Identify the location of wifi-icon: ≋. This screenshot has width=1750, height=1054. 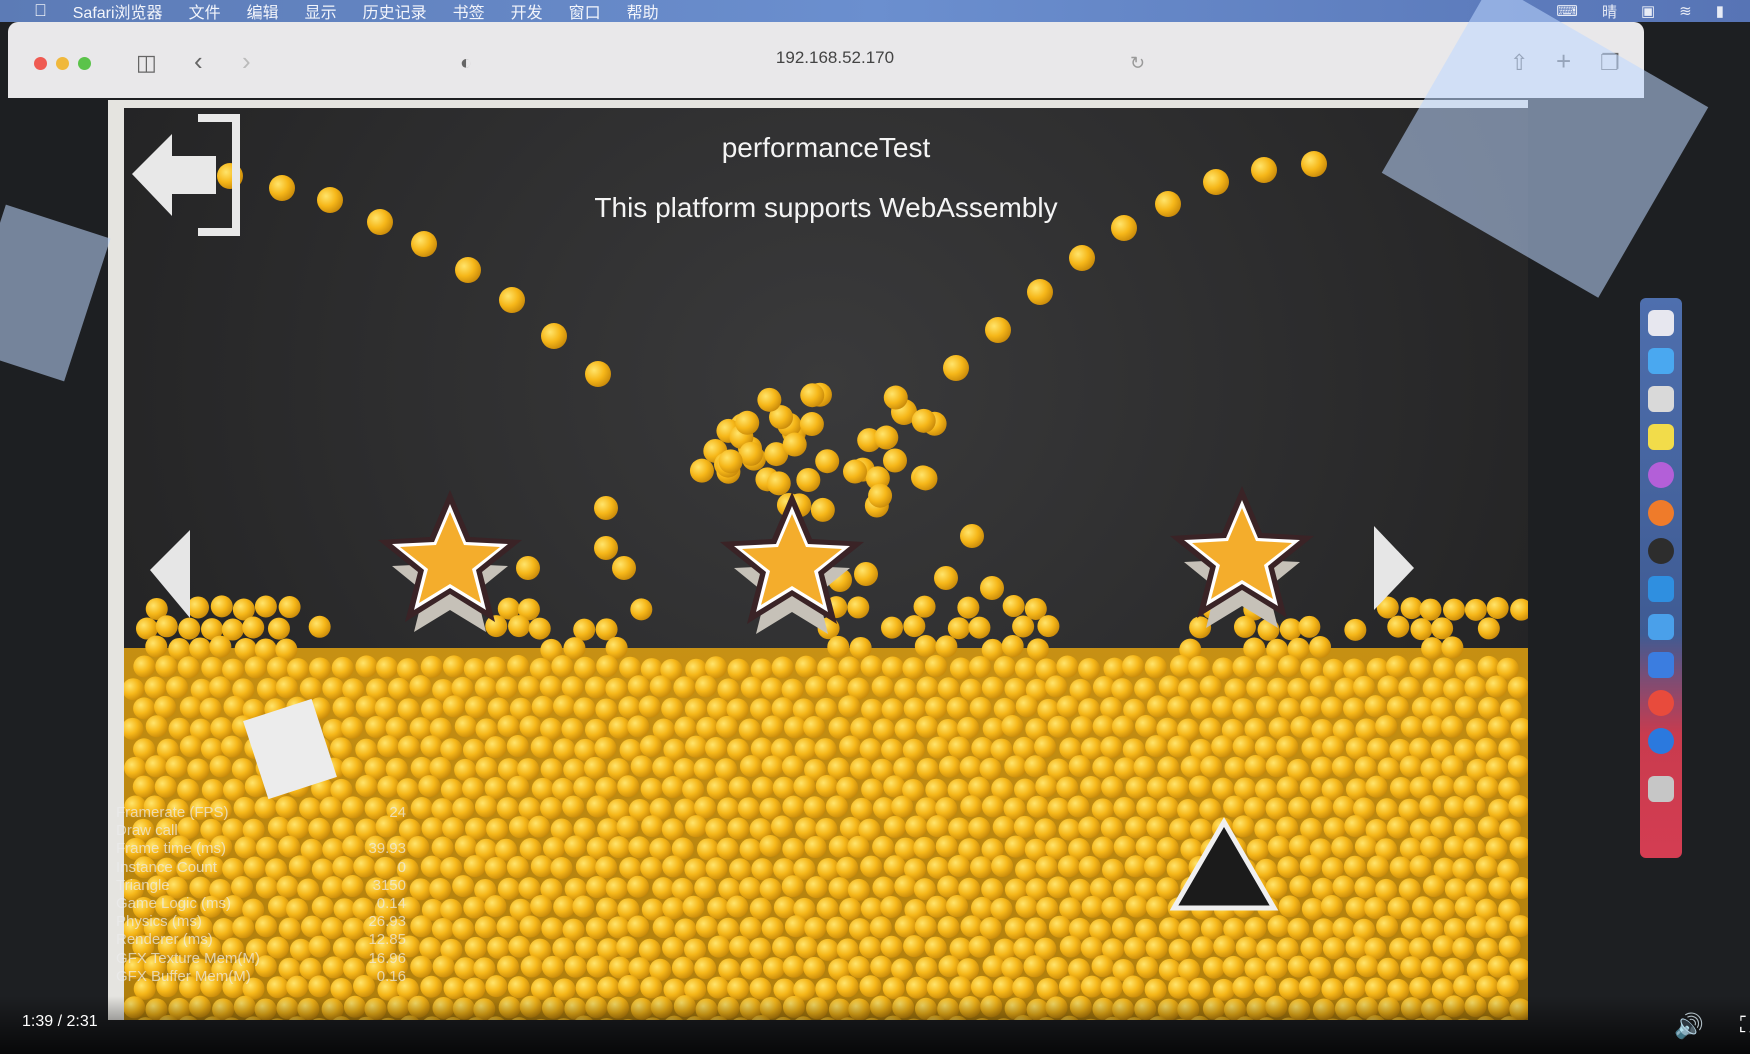
(1685, 11).